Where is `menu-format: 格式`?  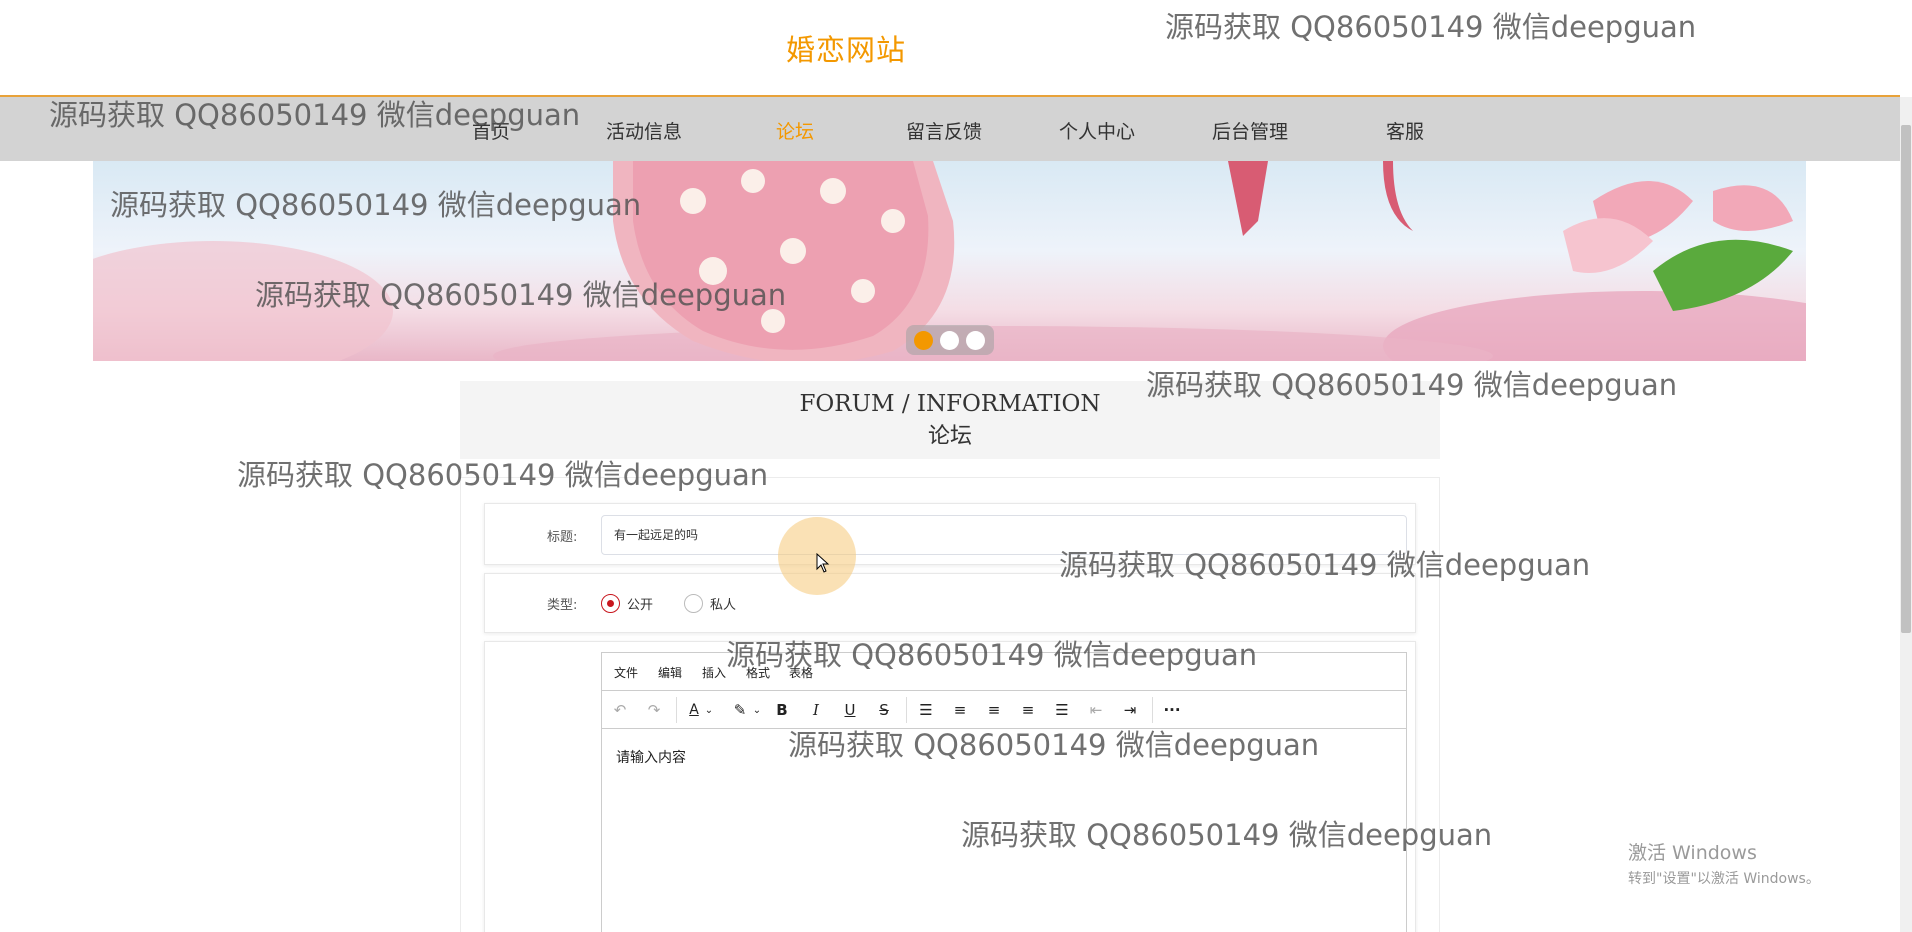 menu-format: 格式 is located at coordinates (758, 672).